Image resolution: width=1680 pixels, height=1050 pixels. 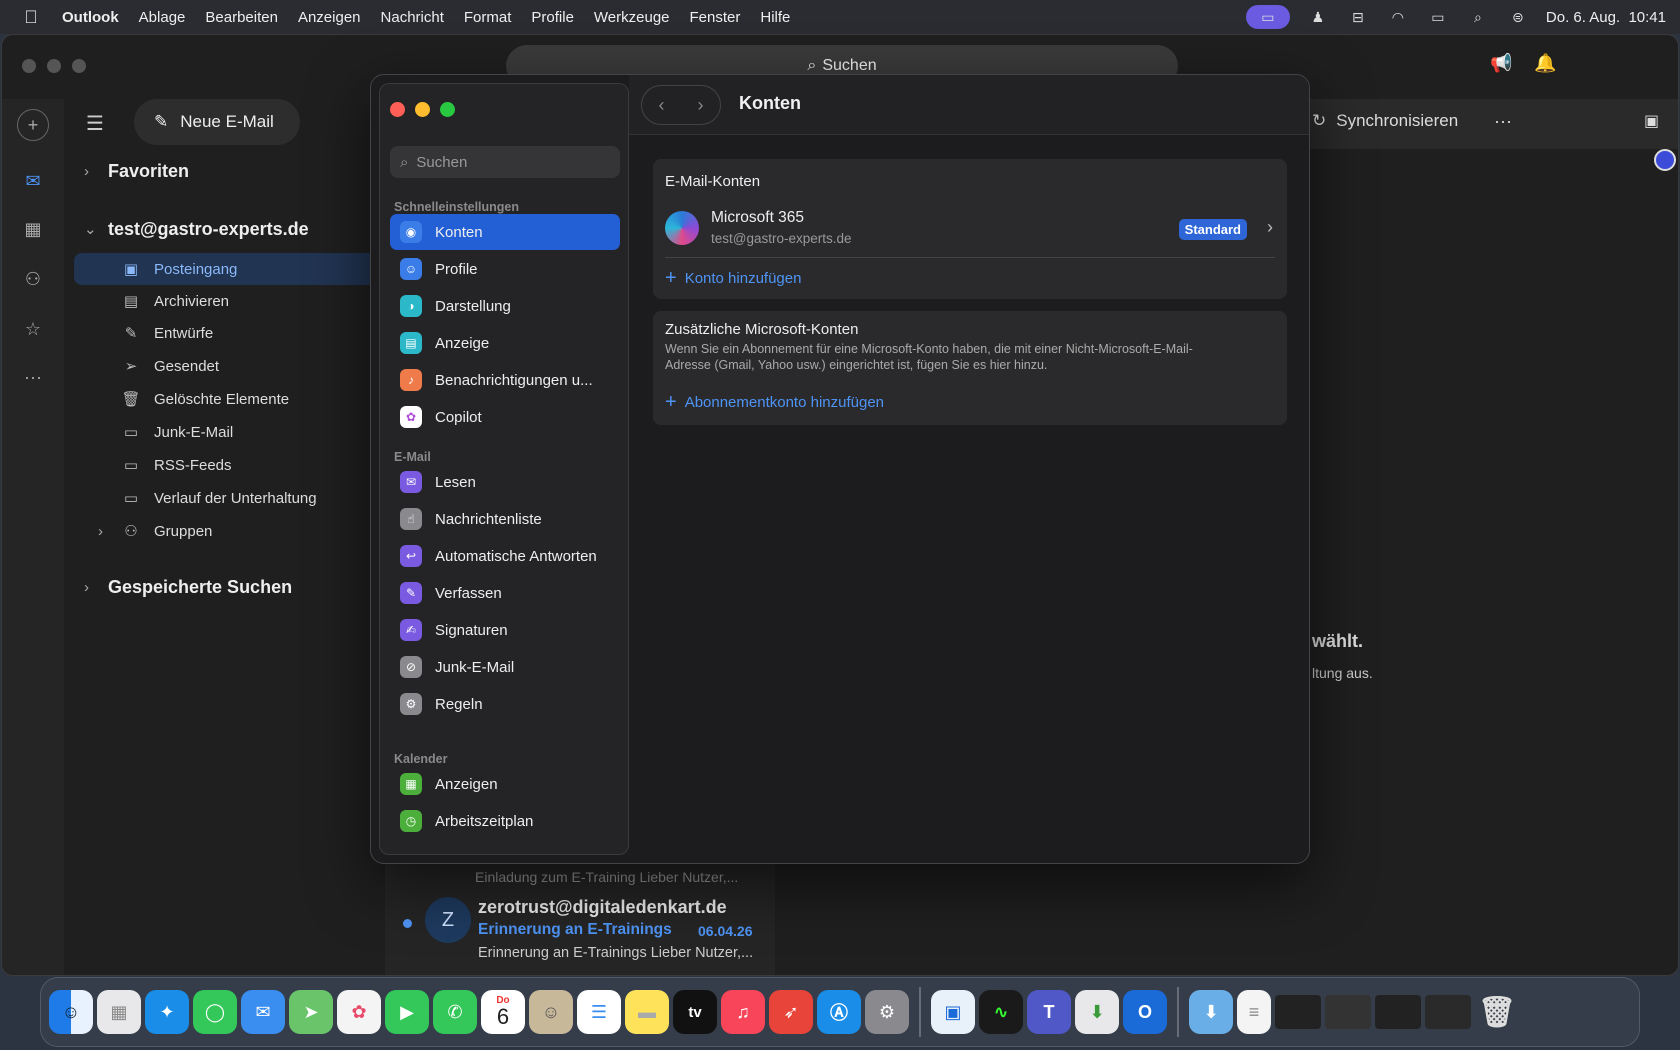 What do you see at coordinates (953, 1012) in the screenshot?
I see `remote-desktop-icon: ▣` at bounding box center [953, 1012].